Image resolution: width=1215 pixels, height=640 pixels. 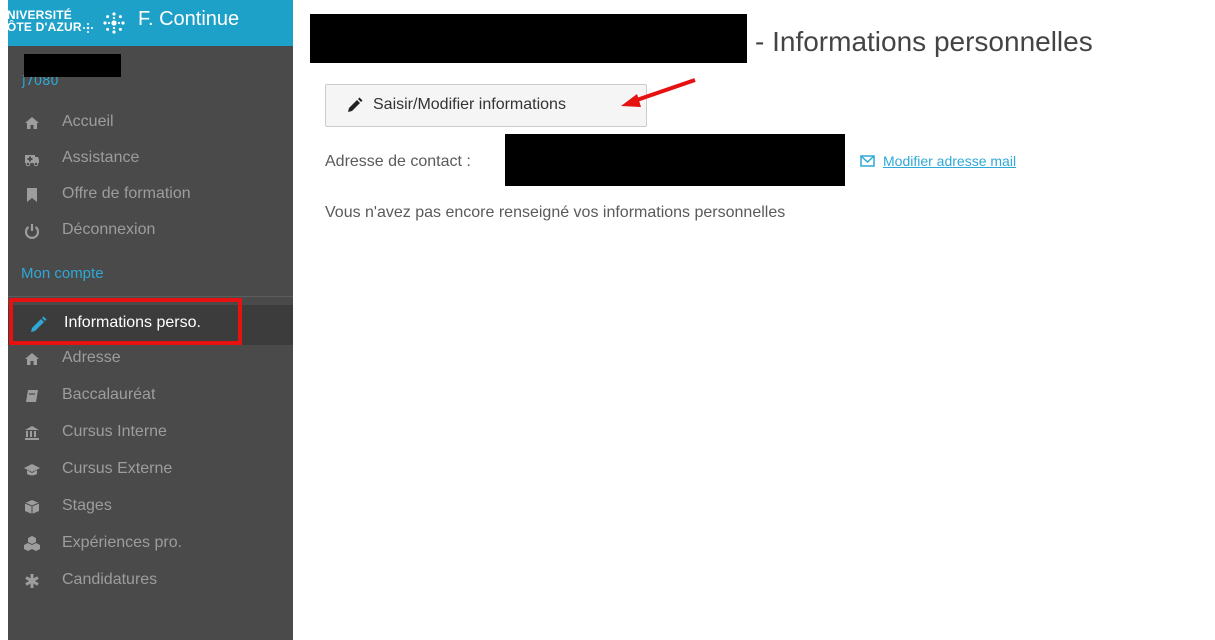 What do you see at coordinates (32, 470) in the screenshot?
I see `graduation-cap-icon` at bounding box center [32, 470].